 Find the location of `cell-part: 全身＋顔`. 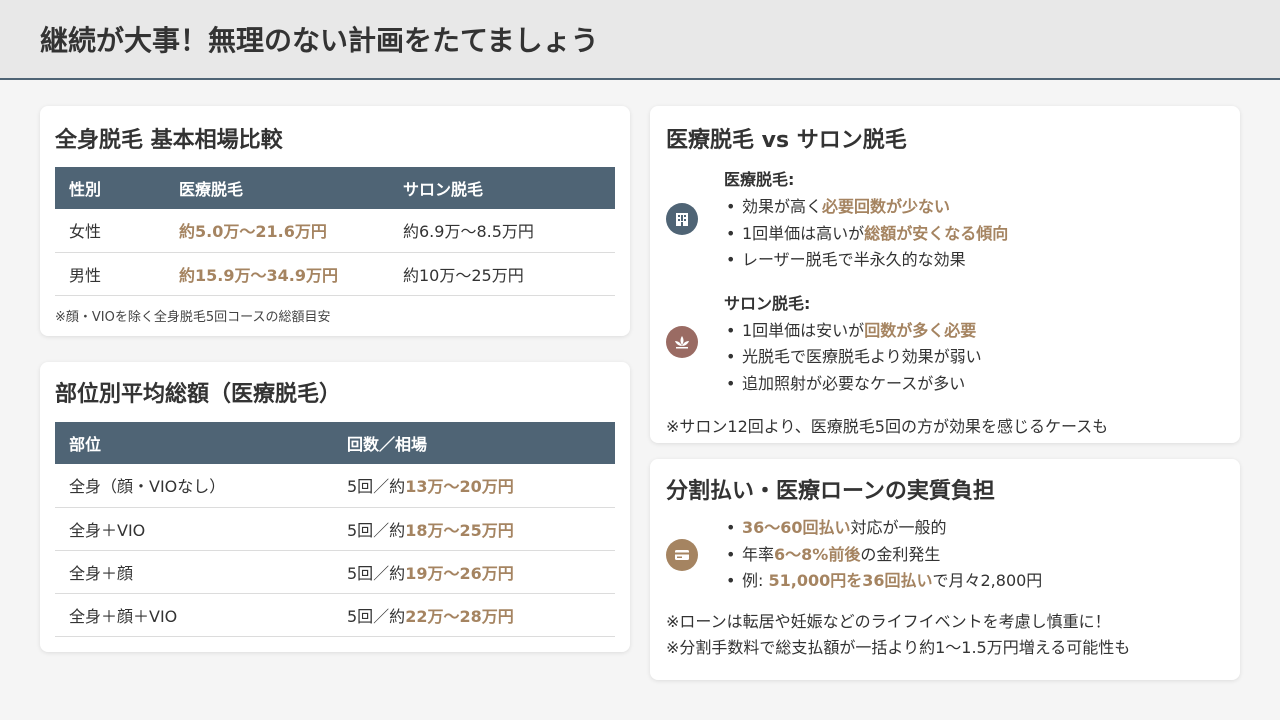

cell-part: 全身＋顔 is located at coordinates (194, 572).